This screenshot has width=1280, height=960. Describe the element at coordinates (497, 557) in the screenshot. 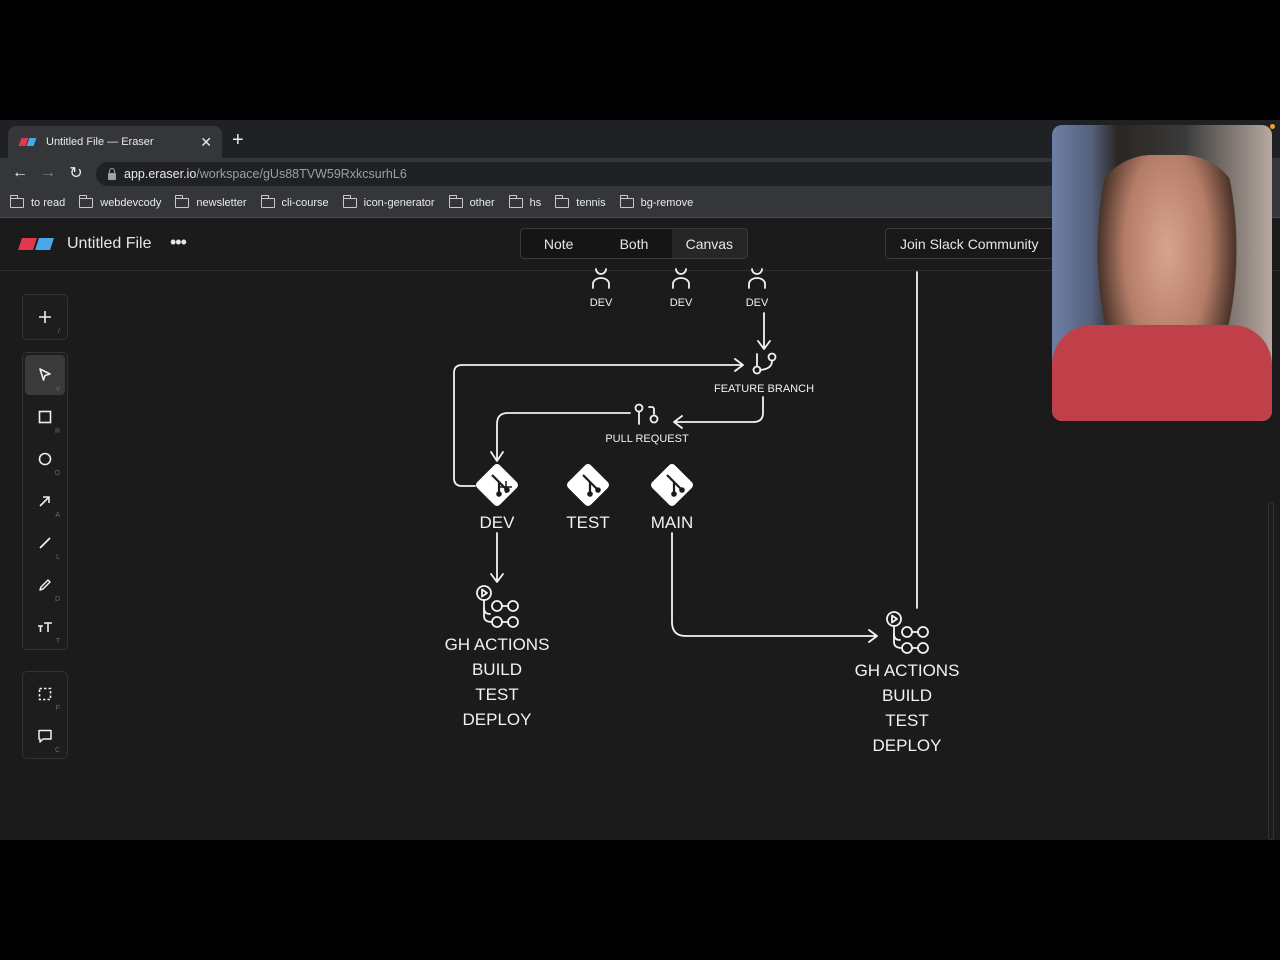

I see `edge-dev-to-gh-actions` at that location.